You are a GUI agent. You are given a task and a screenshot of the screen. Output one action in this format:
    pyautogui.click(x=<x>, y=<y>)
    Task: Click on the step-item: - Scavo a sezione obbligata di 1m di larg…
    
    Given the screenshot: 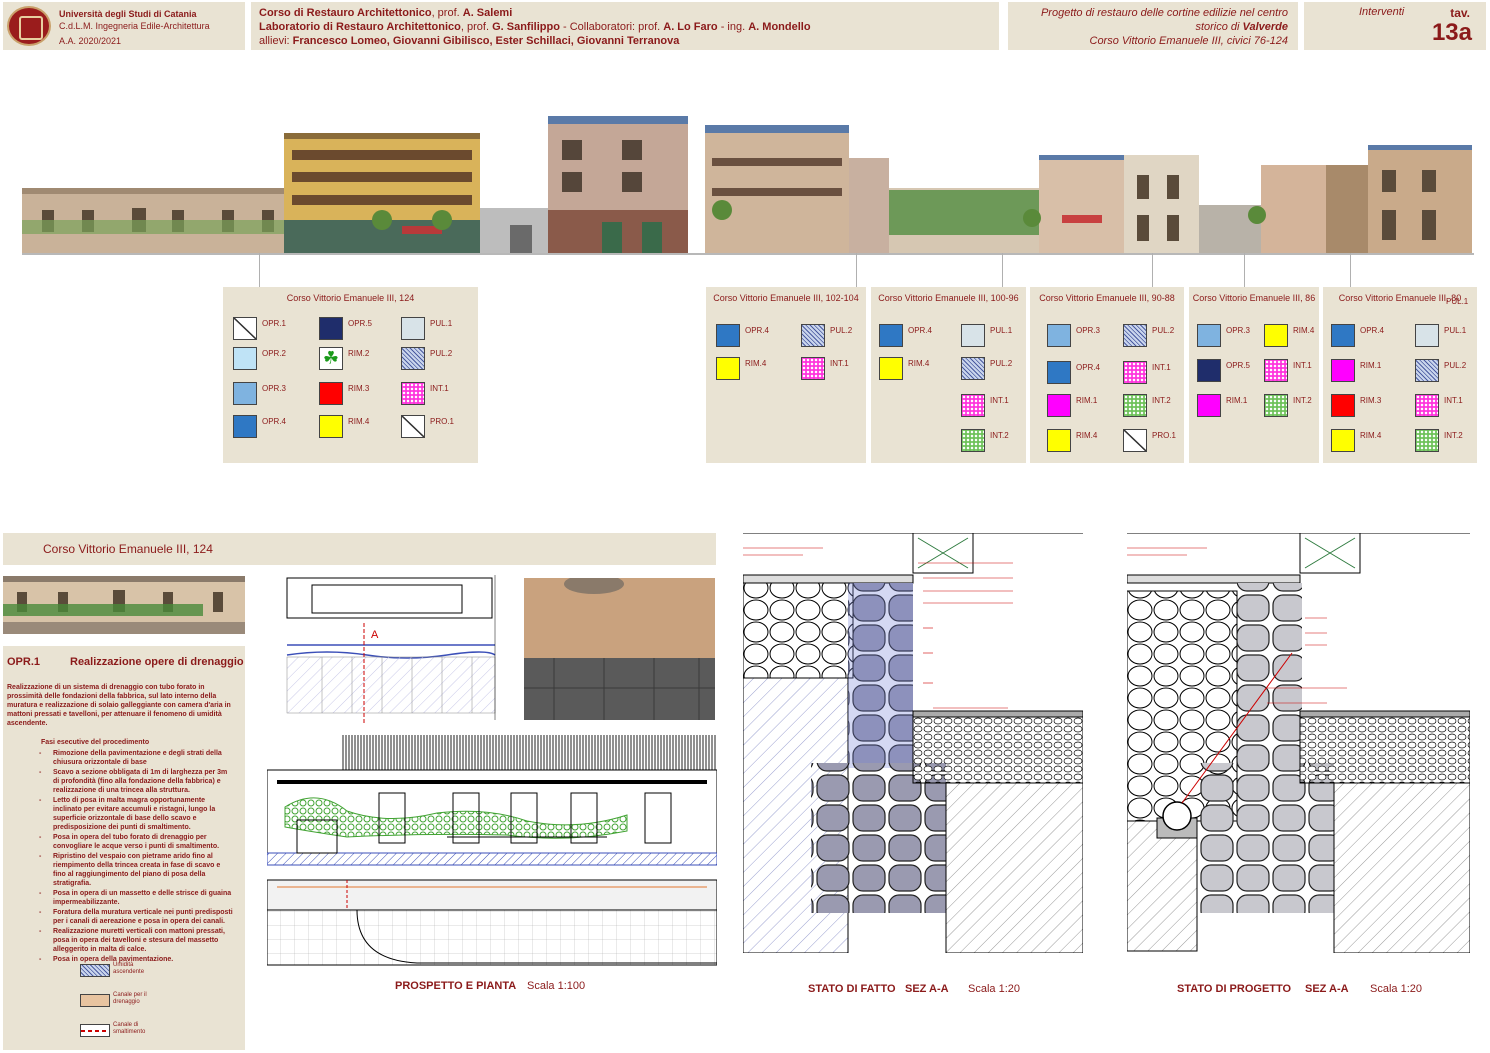 What is the action you would take?
    pyautogui.click(x=133, y=781)
    